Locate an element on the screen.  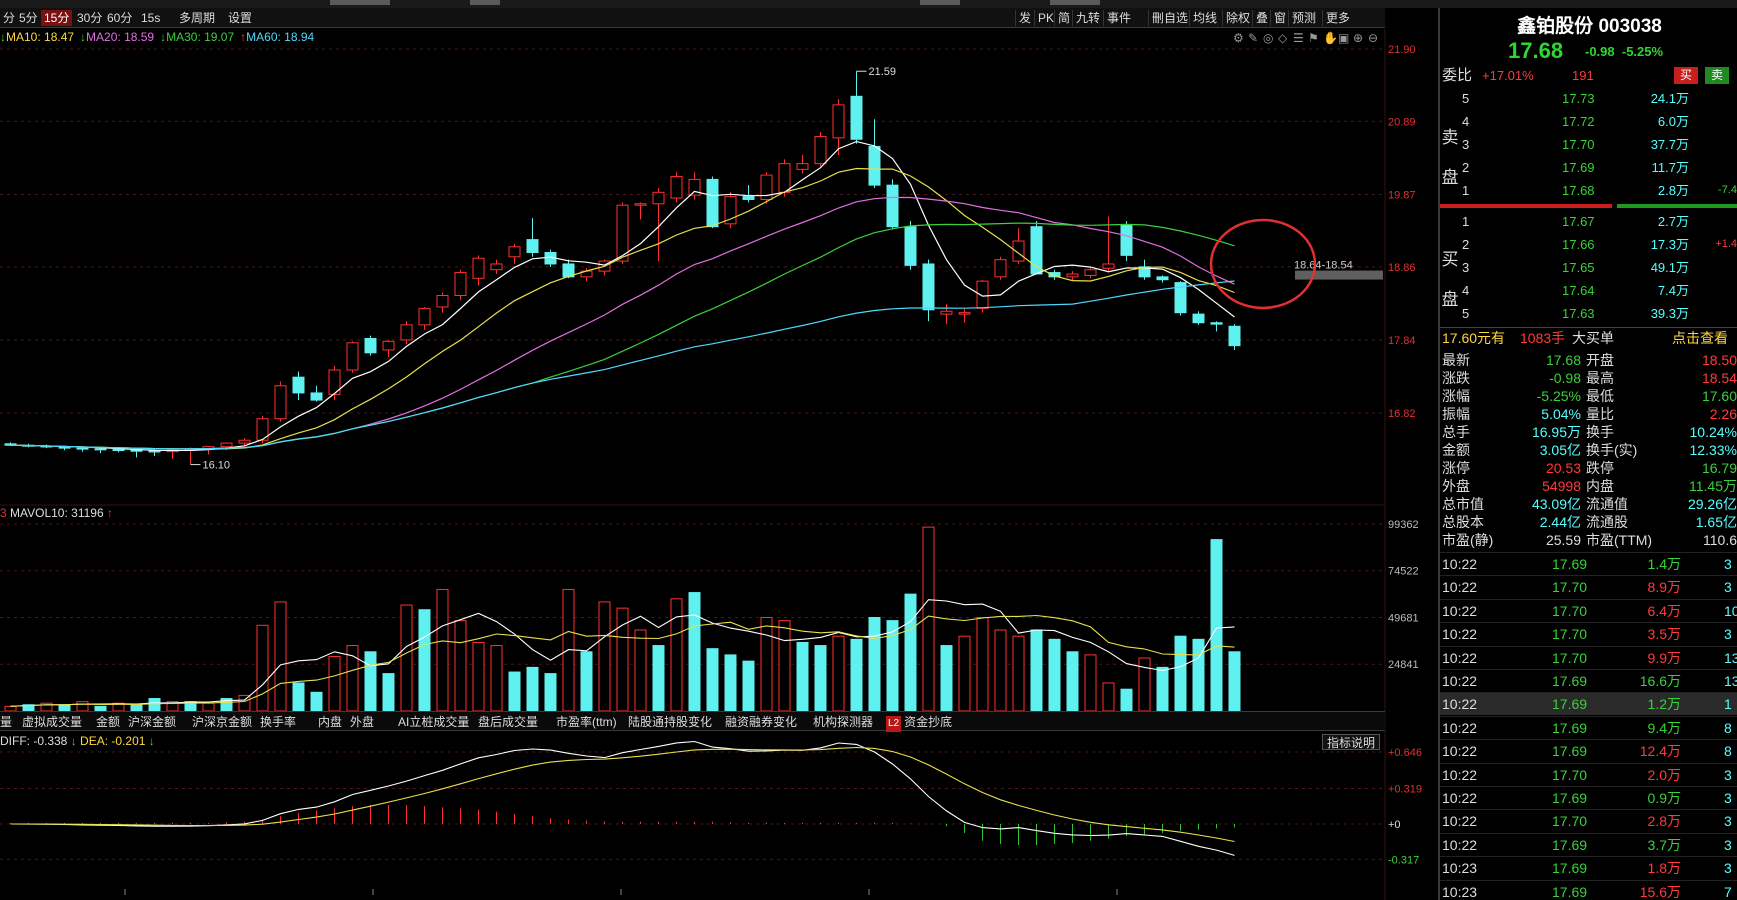
toolbar-item: 九转 is located at coordinates (1087, 18).